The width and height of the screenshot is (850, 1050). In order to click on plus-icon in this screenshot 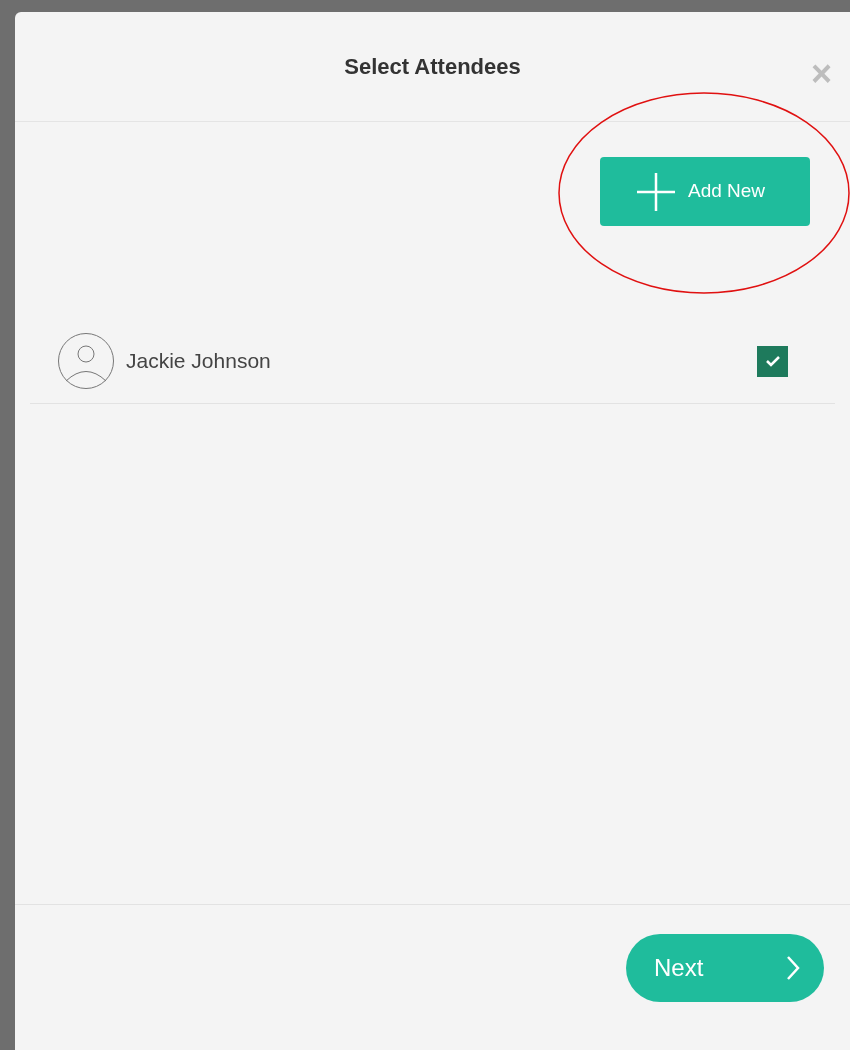, I will do `click(656, 191)`.